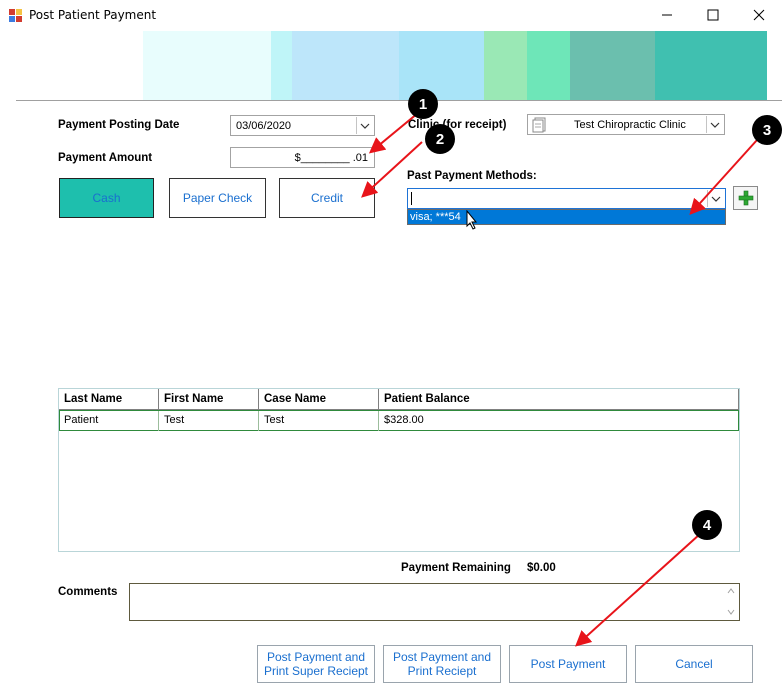 The height and width of the screenshot is (687, 782). What do you see at coordinates (440, 139) in the screenshot?
I see `step-2-marker: 2` at bounding box center [440, 139].